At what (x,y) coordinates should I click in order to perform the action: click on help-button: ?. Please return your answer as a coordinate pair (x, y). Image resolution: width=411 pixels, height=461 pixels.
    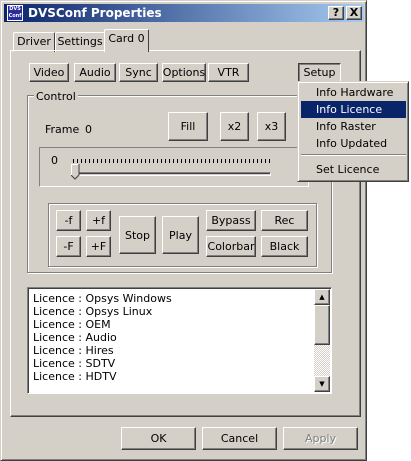
    Looking at the image, I should click on (336, 13).